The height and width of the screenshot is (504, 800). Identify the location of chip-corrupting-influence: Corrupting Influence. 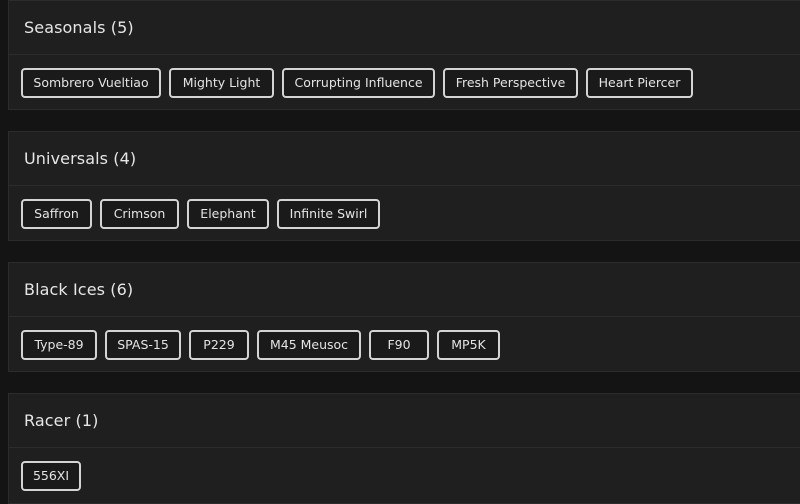
(358, 82).